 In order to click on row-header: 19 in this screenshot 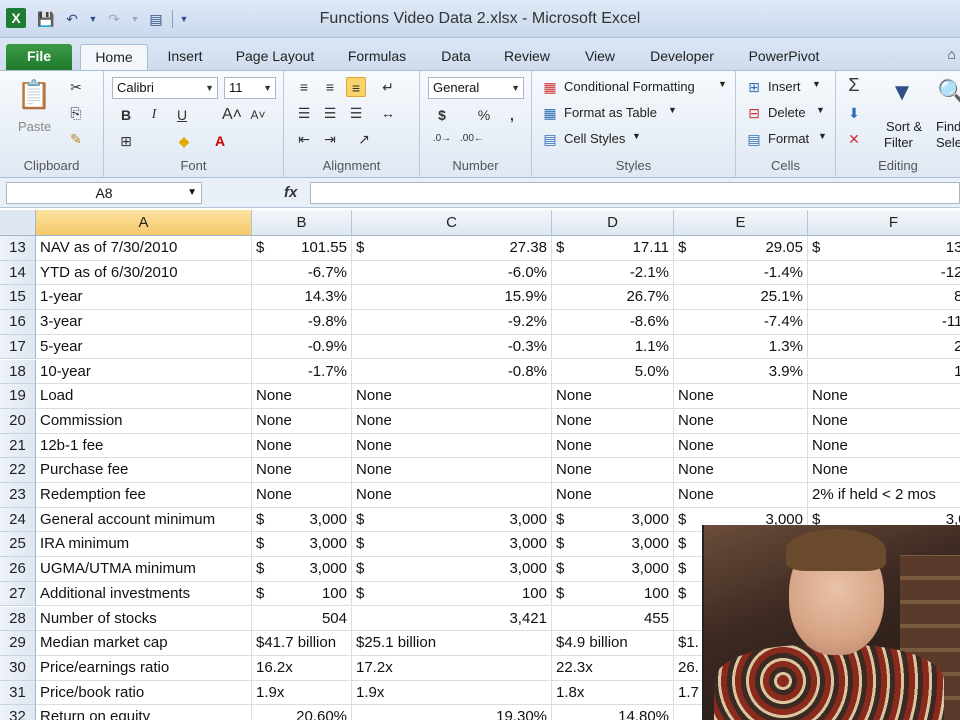, I will do `click(18, 396)`.